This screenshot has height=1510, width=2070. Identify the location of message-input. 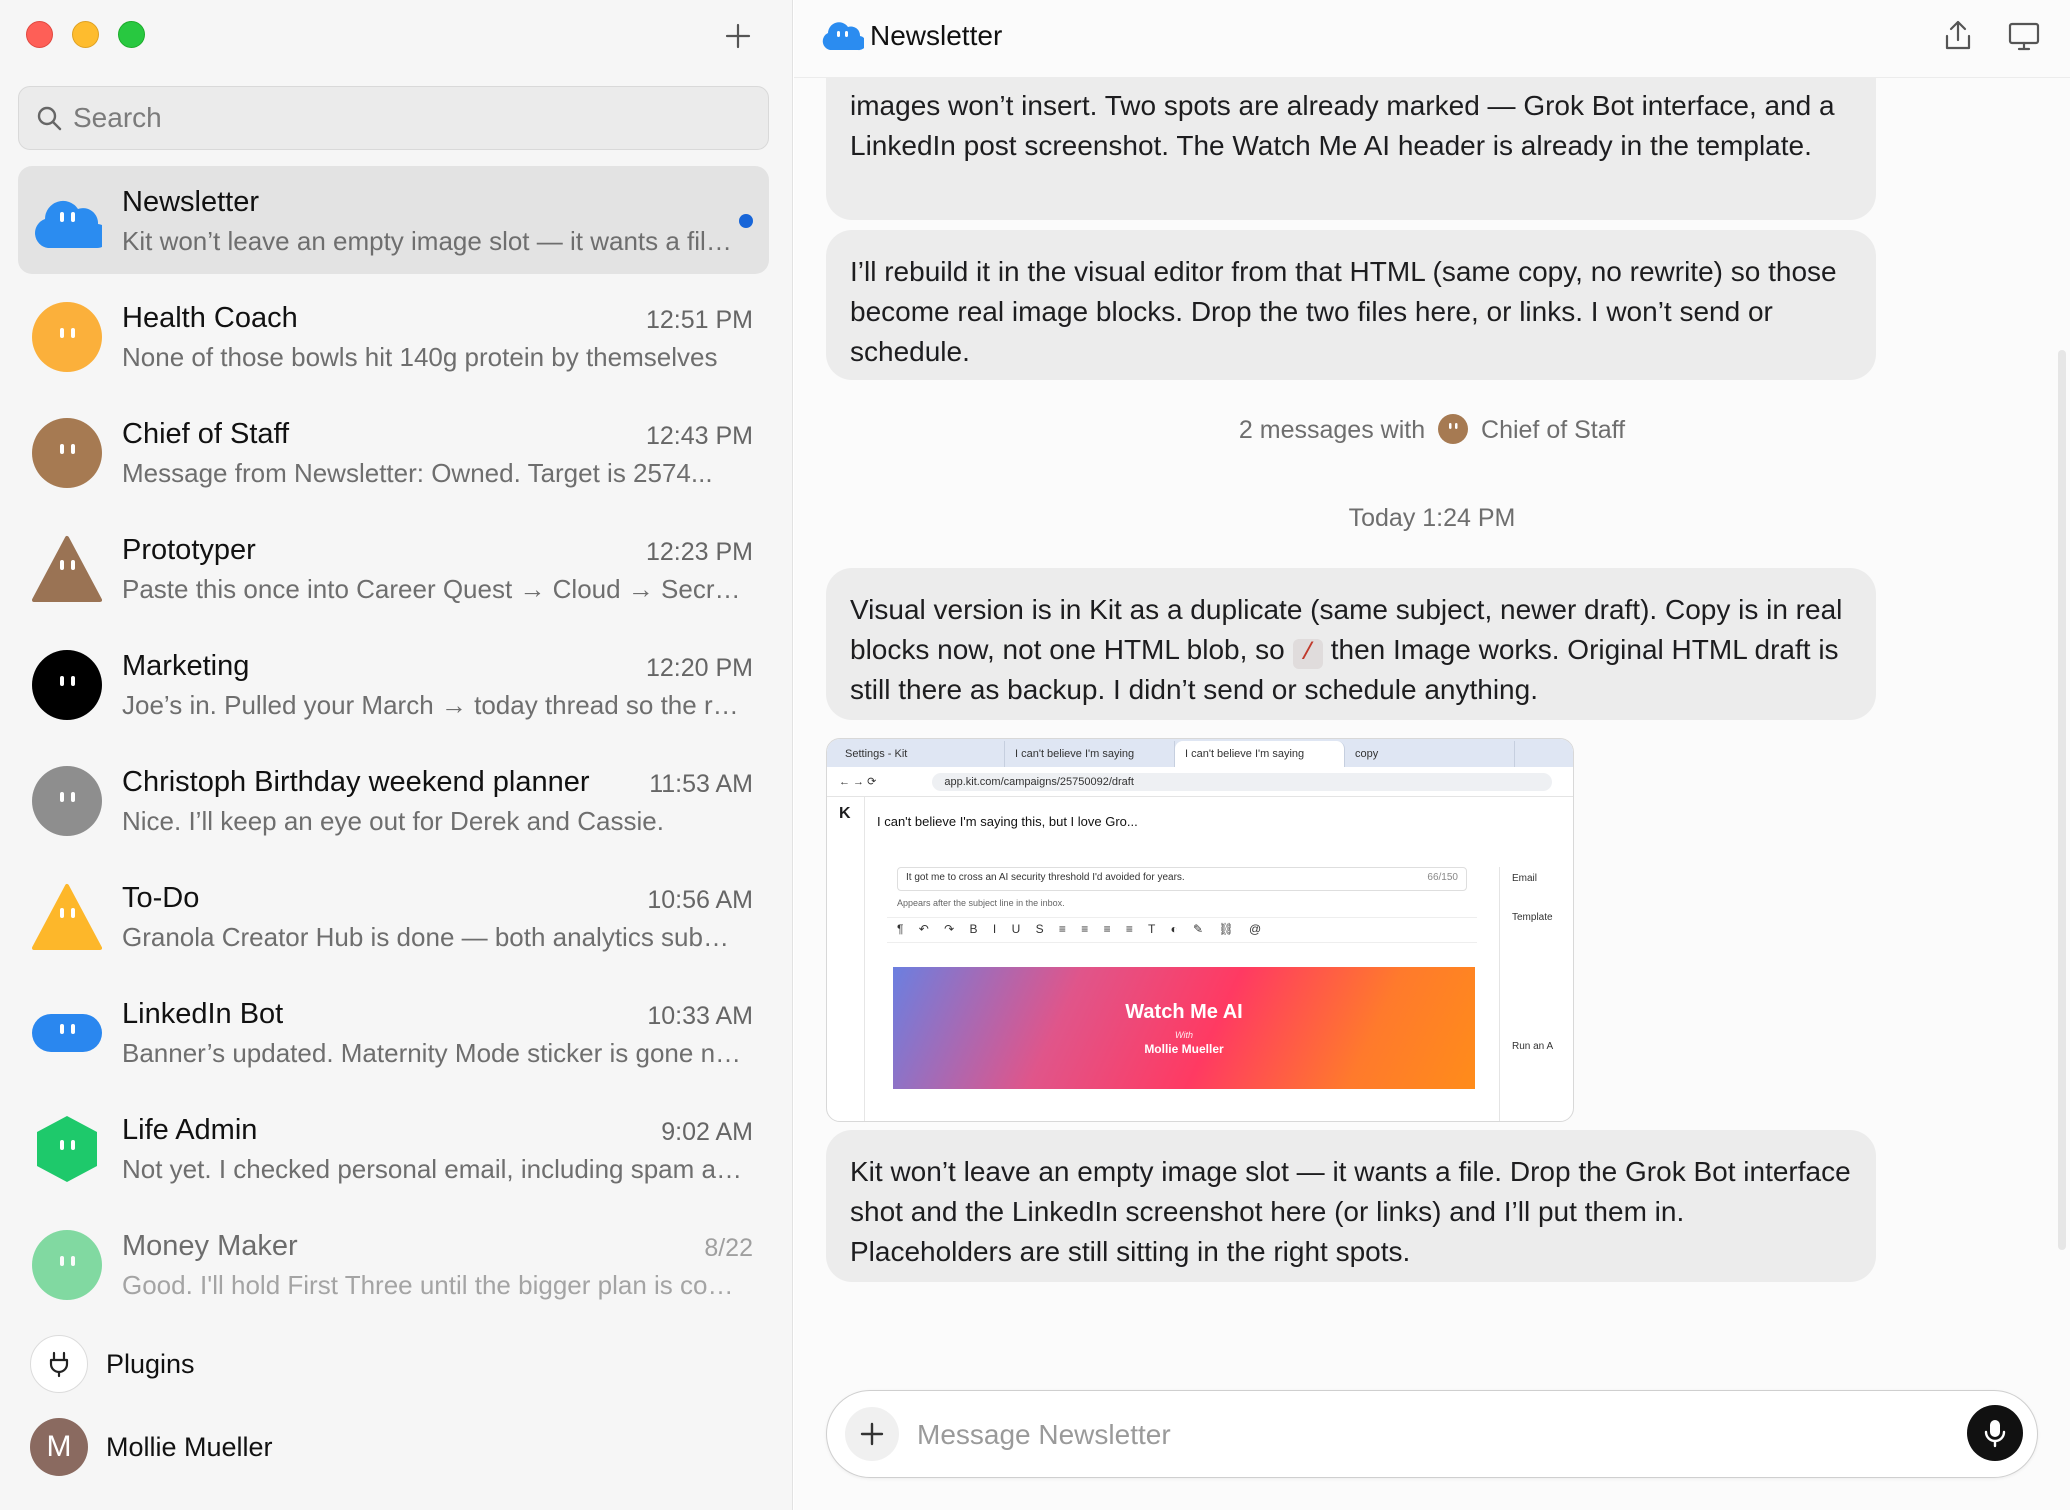
(1417, 1435).